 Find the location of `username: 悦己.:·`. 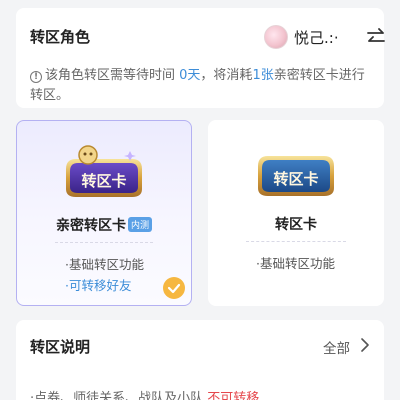

username: 悦己.:· is located at coordinates (316, 38).